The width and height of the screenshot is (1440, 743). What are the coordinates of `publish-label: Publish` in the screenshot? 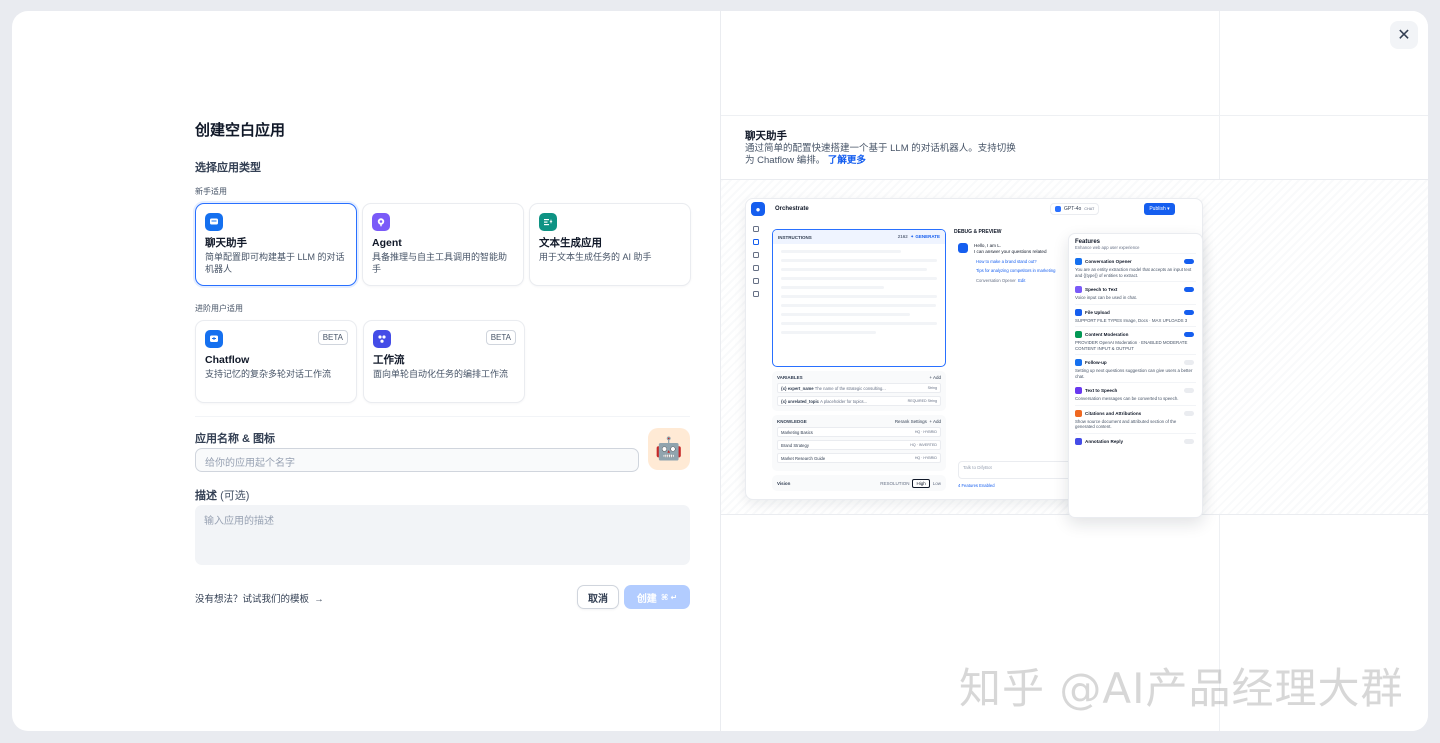 It's located at (1157, 209).